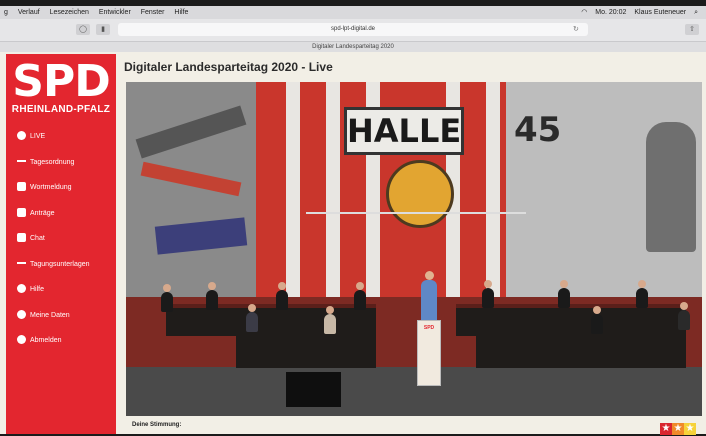  Describe the element at coordinates (42, 213) in the screenshot. I see `sidebar-item-label: Anträge` at that location.